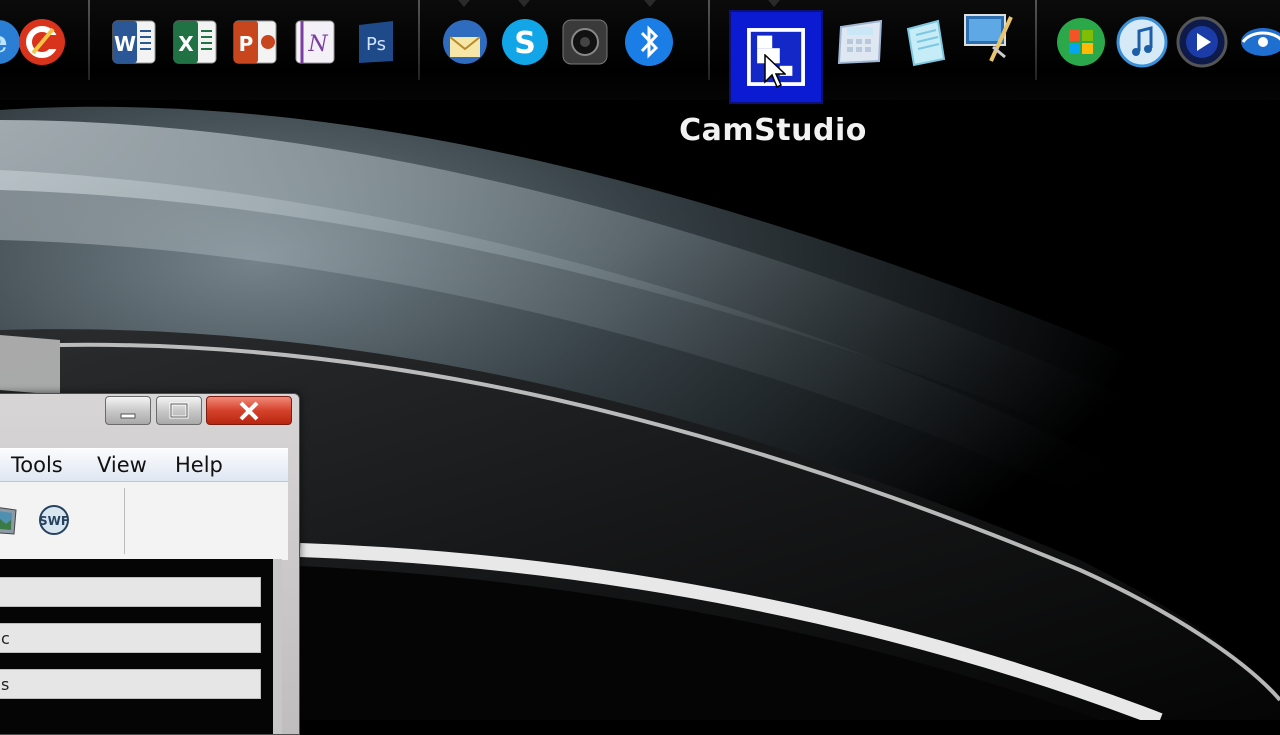 This screenshot has height=735, width=1280. I want to click on svg-text: Ps, so click(376, 44).